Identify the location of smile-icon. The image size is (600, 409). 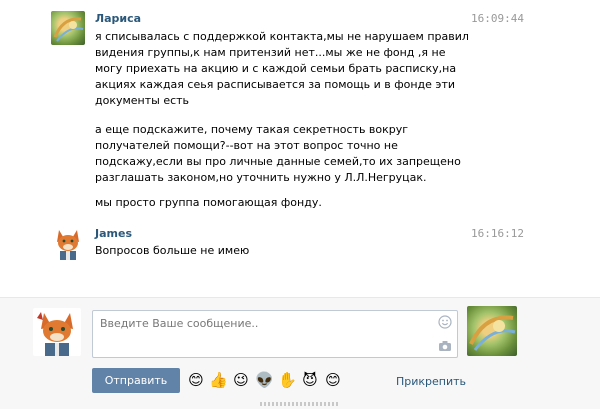
(445, 322).